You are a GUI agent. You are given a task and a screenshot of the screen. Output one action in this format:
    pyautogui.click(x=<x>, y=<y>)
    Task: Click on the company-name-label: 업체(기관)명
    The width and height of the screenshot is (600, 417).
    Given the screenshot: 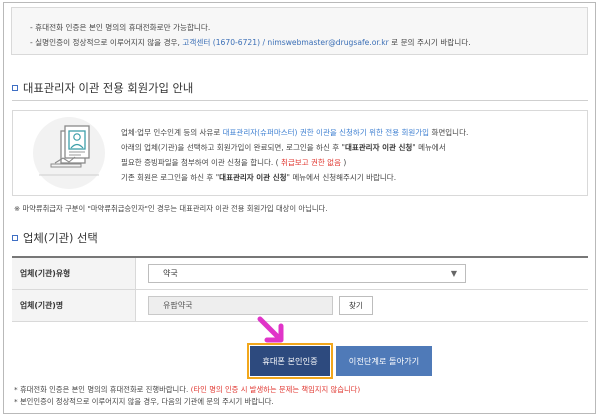 What is the action you would take?
    pyautogui.click(x=74, y=305)
    